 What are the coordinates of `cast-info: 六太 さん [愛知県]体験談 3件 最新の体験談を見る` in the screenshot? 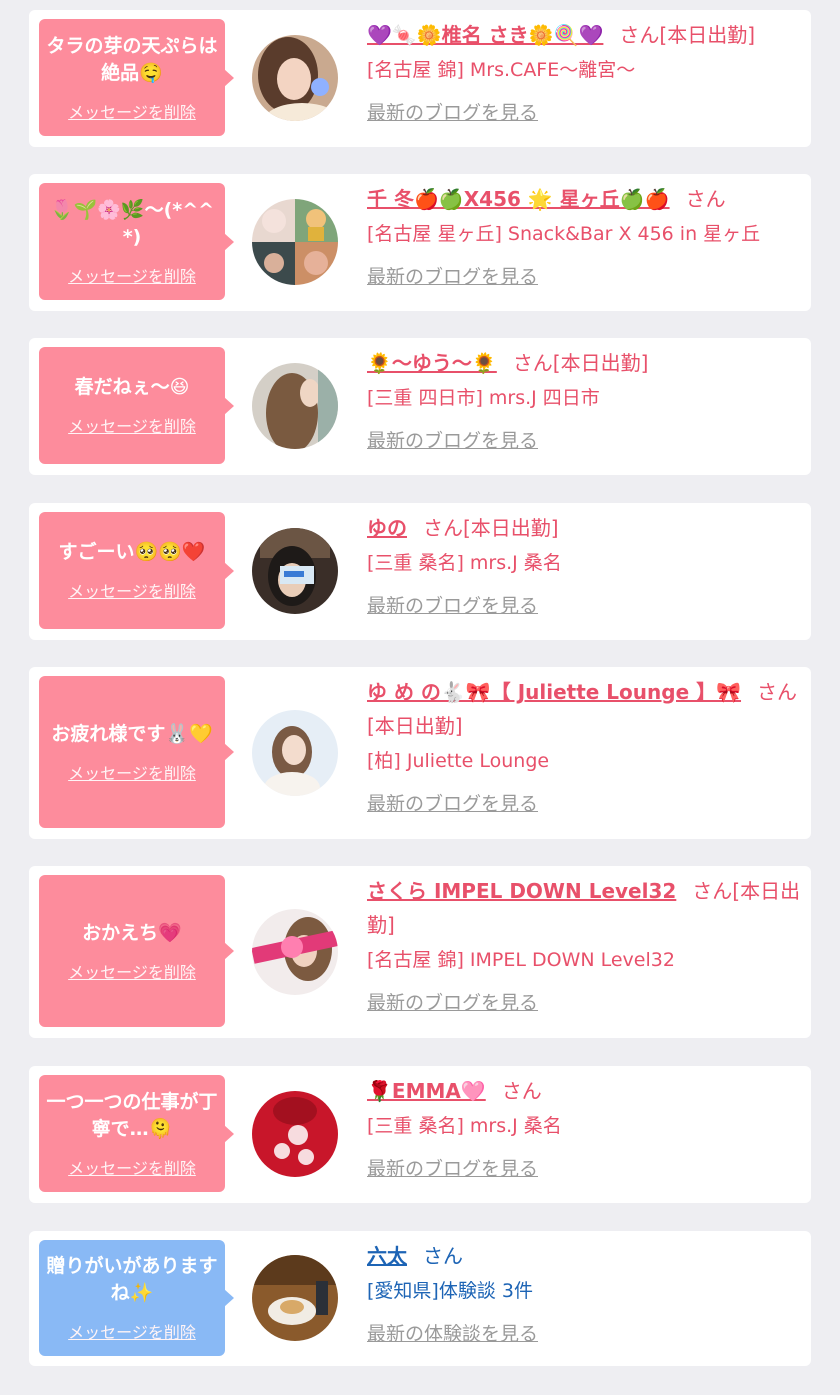 It's located at (584, 1293).